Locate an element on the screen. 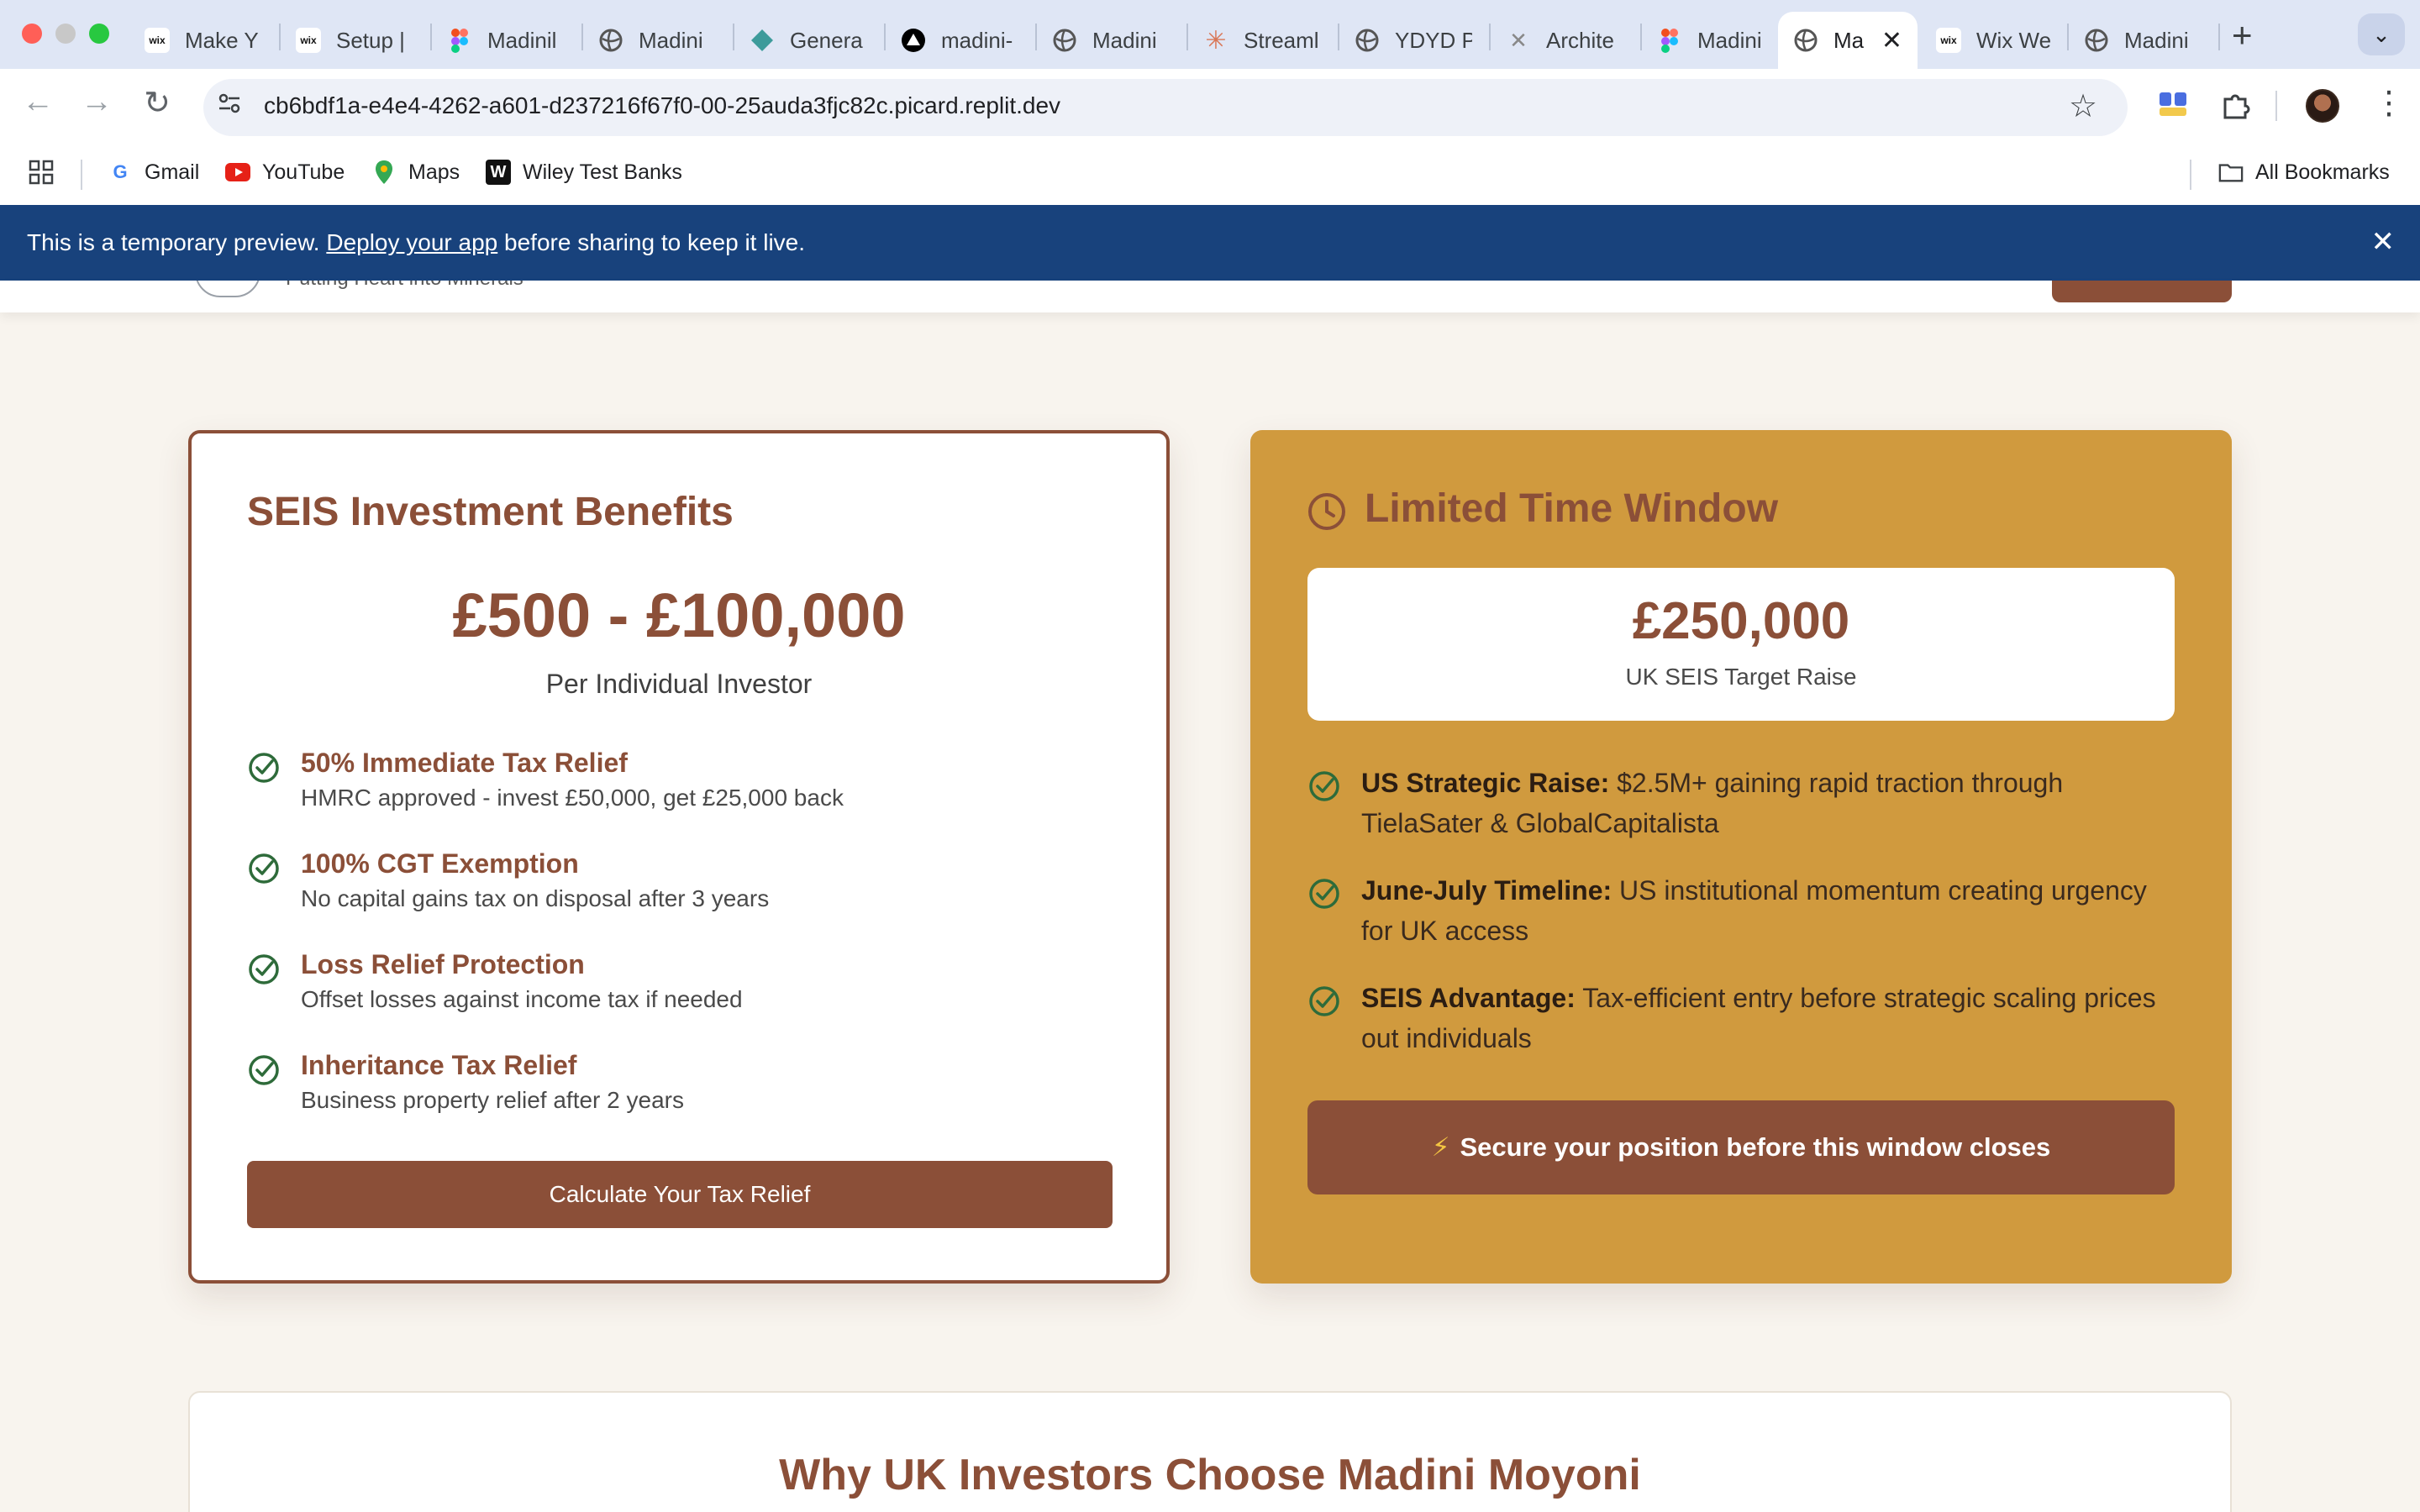 The height and width of the screenshot is (1512, 2420). site-tagline: Putting Heart into Minerals is located at coordinates (405, 286).